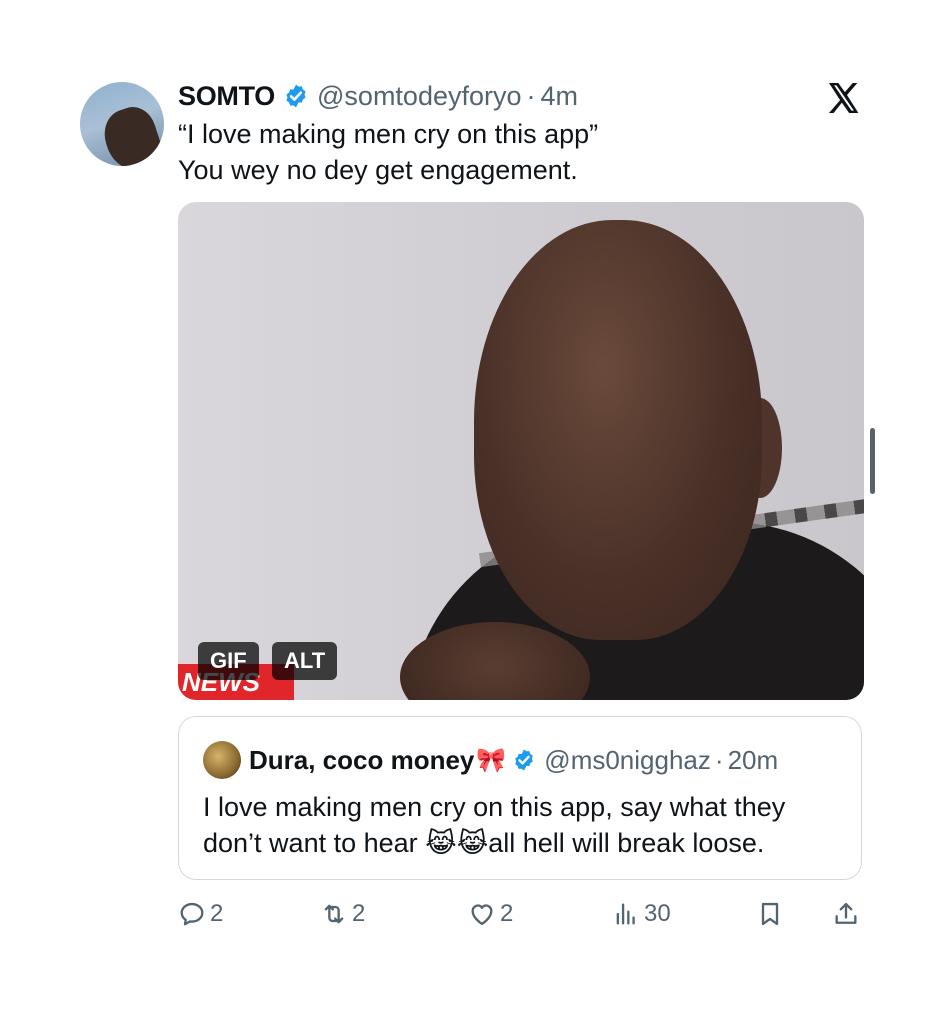 This screenshot has height=1024, width=946. Describe the element at coordinates (521, 916) in the screenshot. I see `tweet-actions: 2 2 2 30` at that location.